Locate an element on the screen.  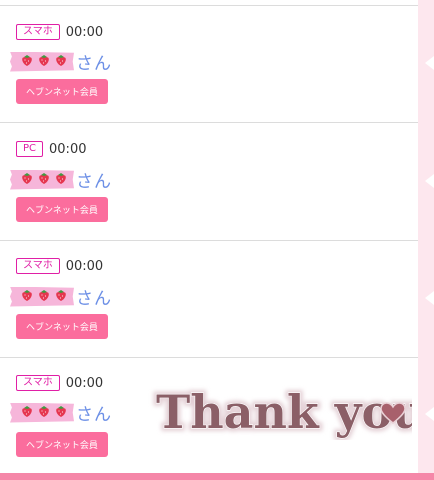
thank-you-text: Thank you is located at coordinates (284, 412).